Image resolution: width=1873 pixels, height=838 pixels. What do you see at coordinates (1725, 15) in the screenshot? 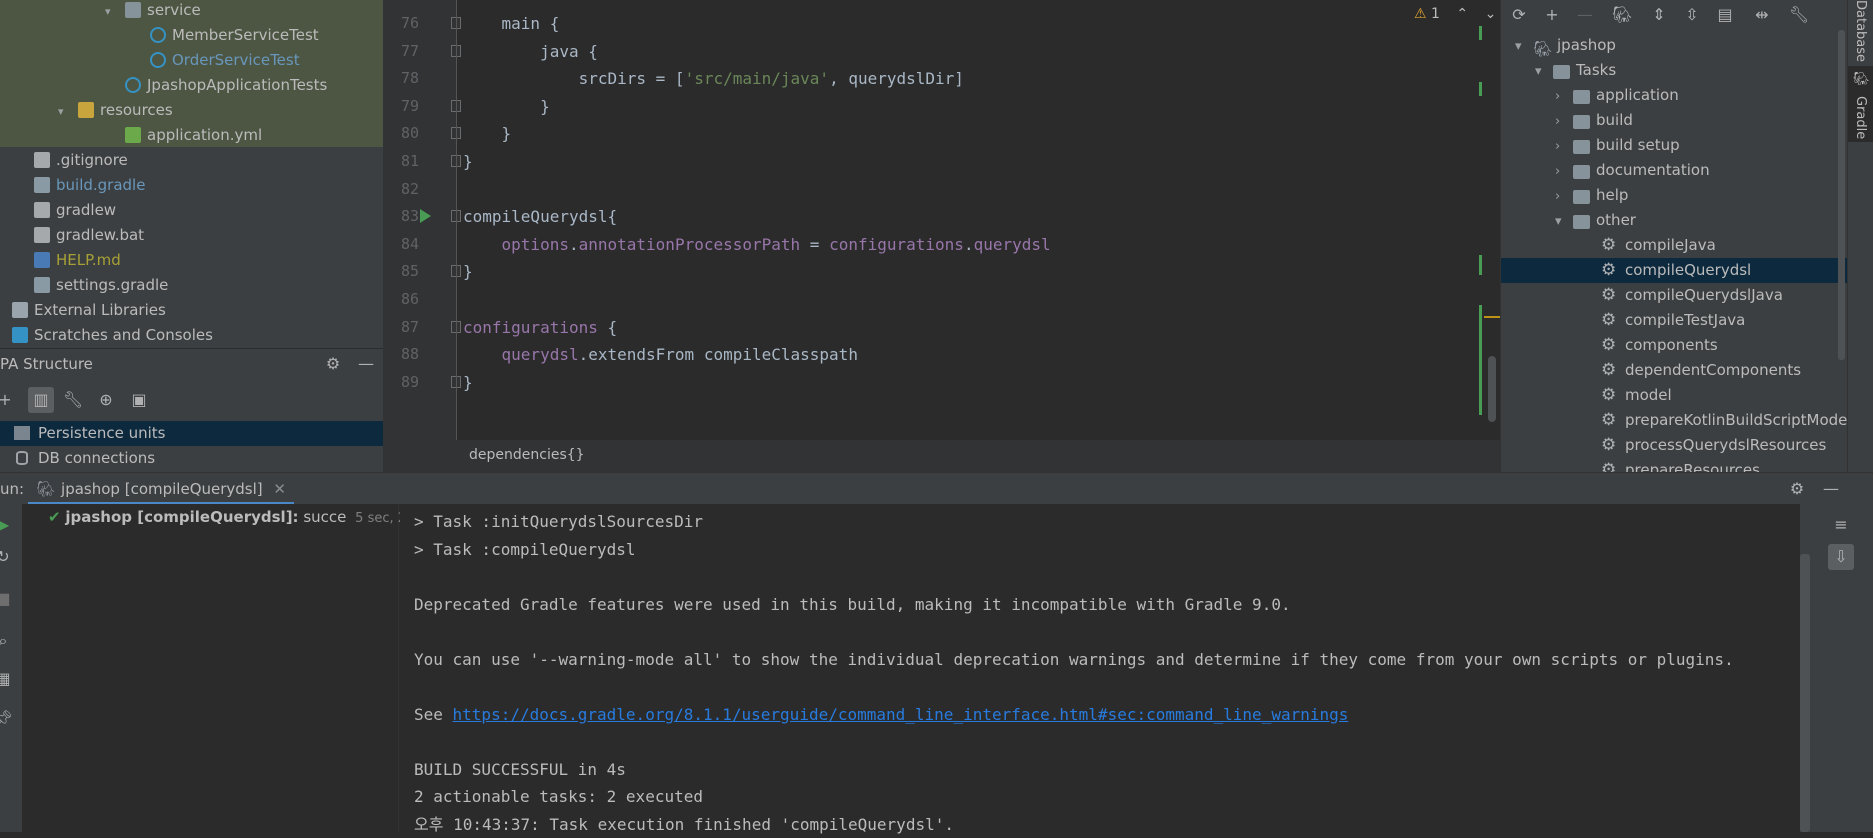
I see `group-modules-icon: ▤` at bounding box center [1725, 15].